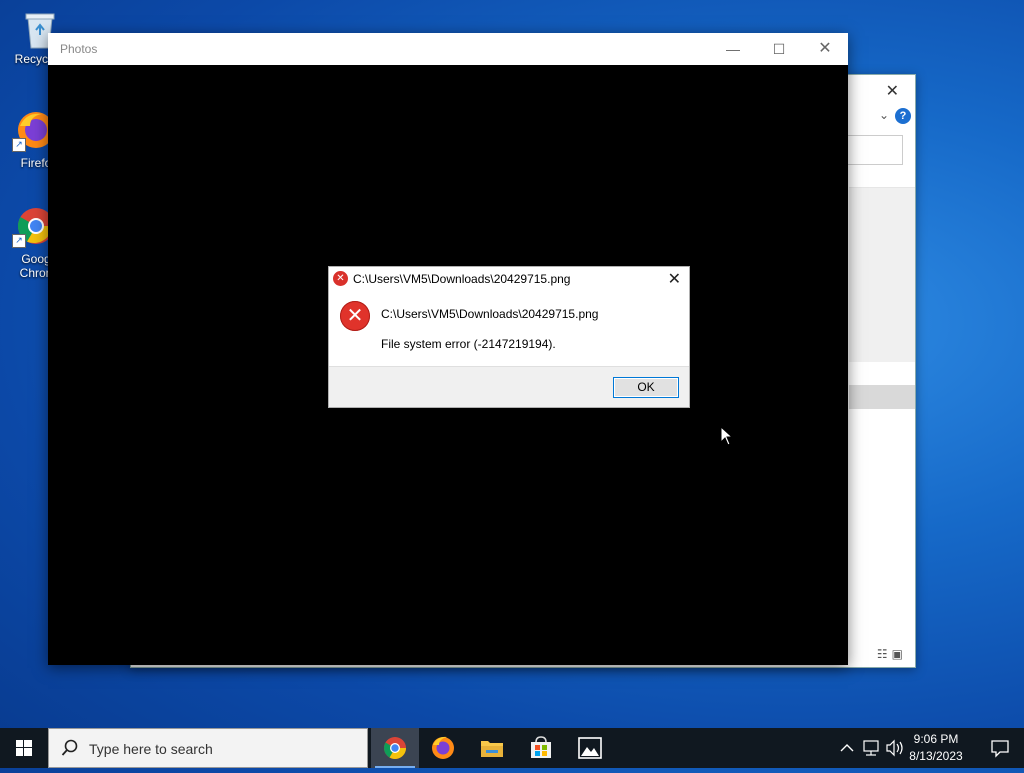 The height and width of the screenshot is (773, 1024). I want to click on error-icon-large: ✕, so click(355, 316).